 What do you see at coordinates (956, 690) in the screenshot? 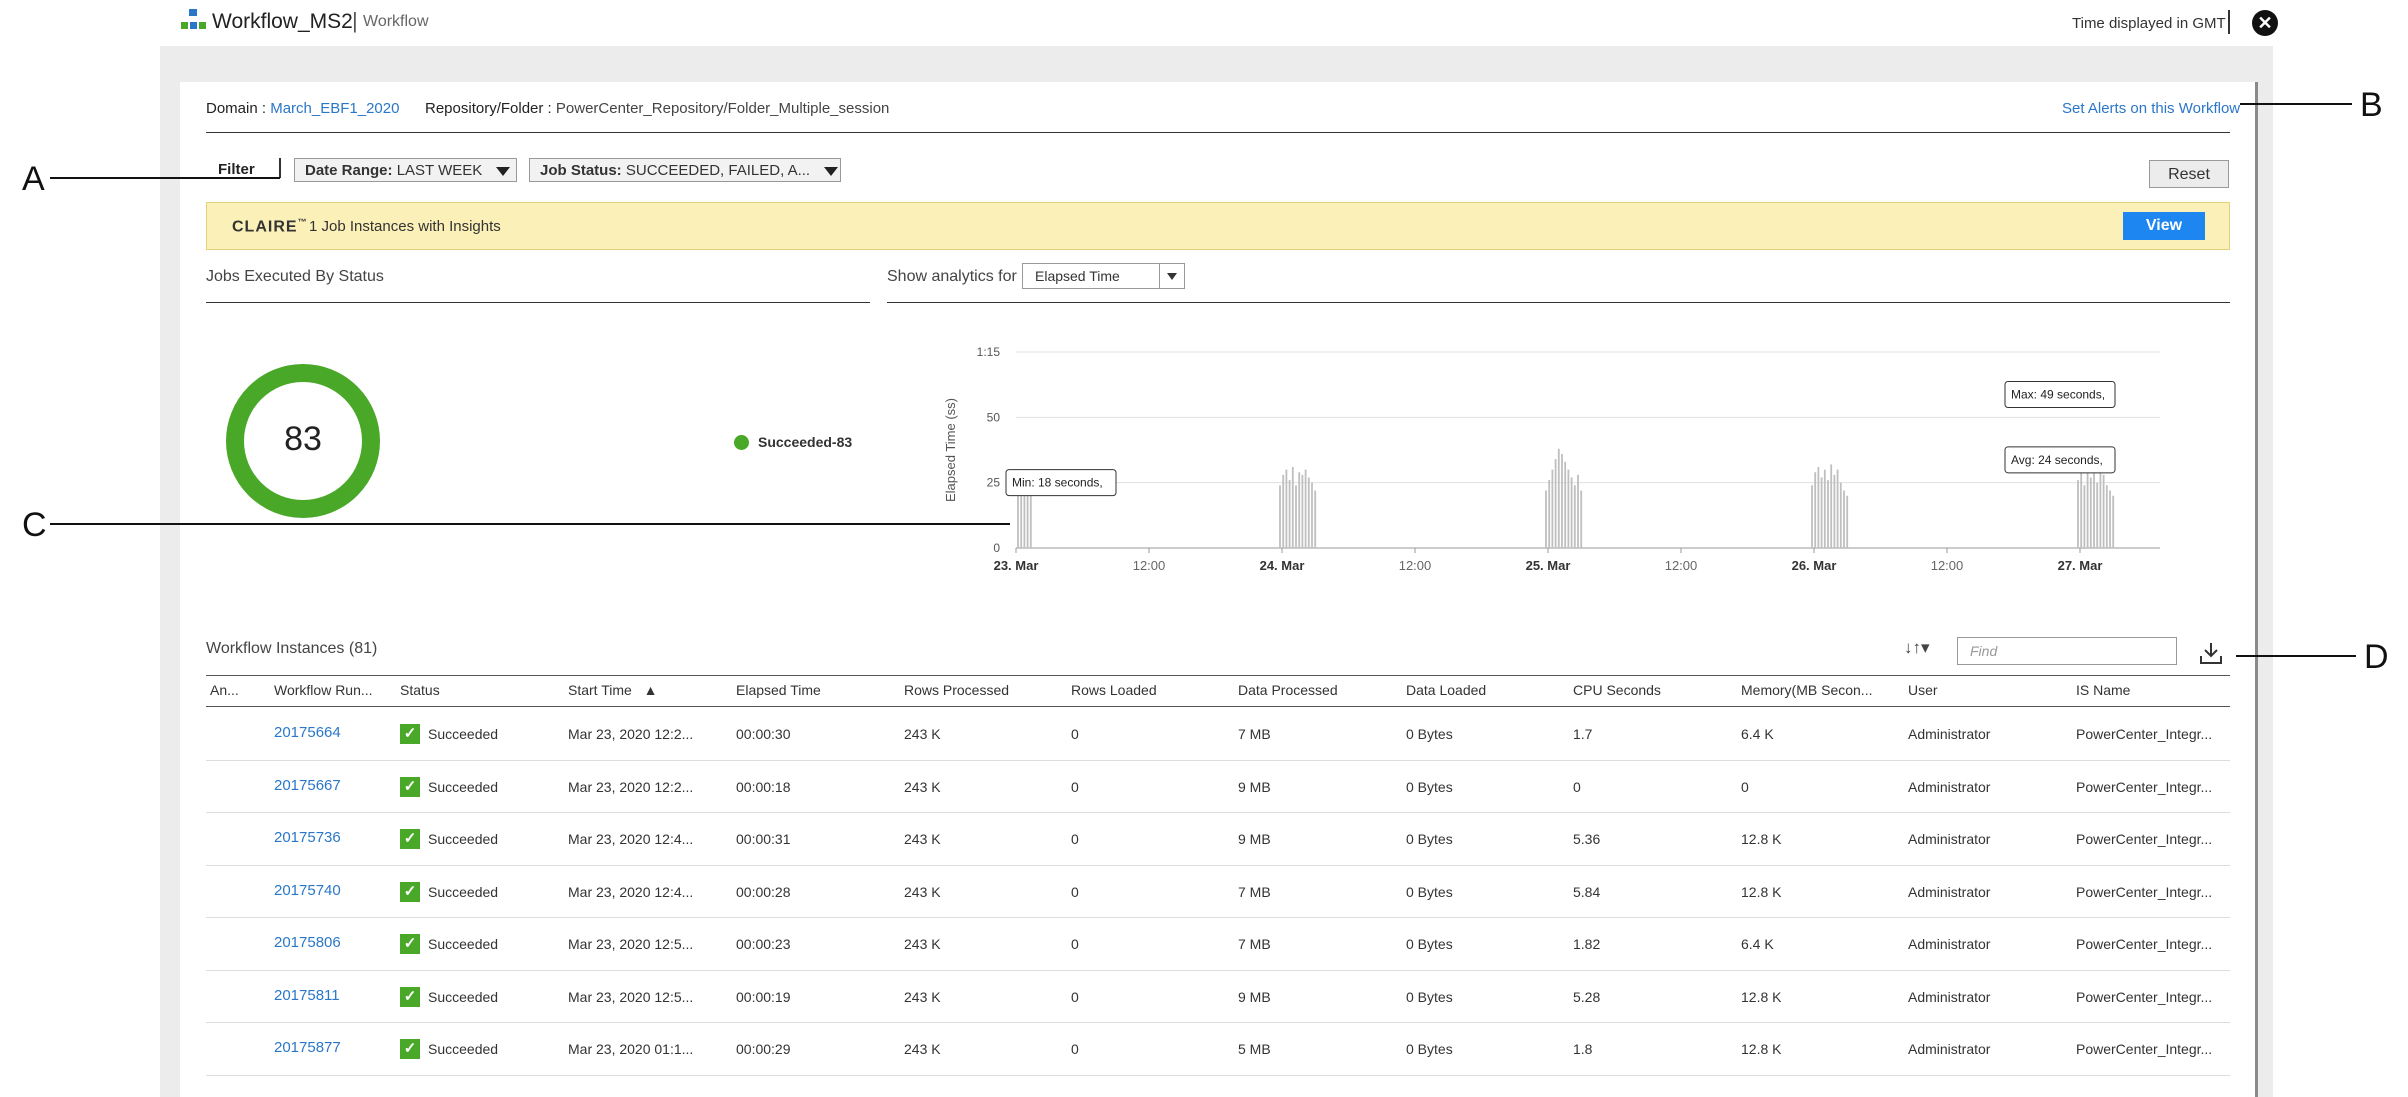
I see `column-header: Rows Processed` at bounding box center [956, 690].